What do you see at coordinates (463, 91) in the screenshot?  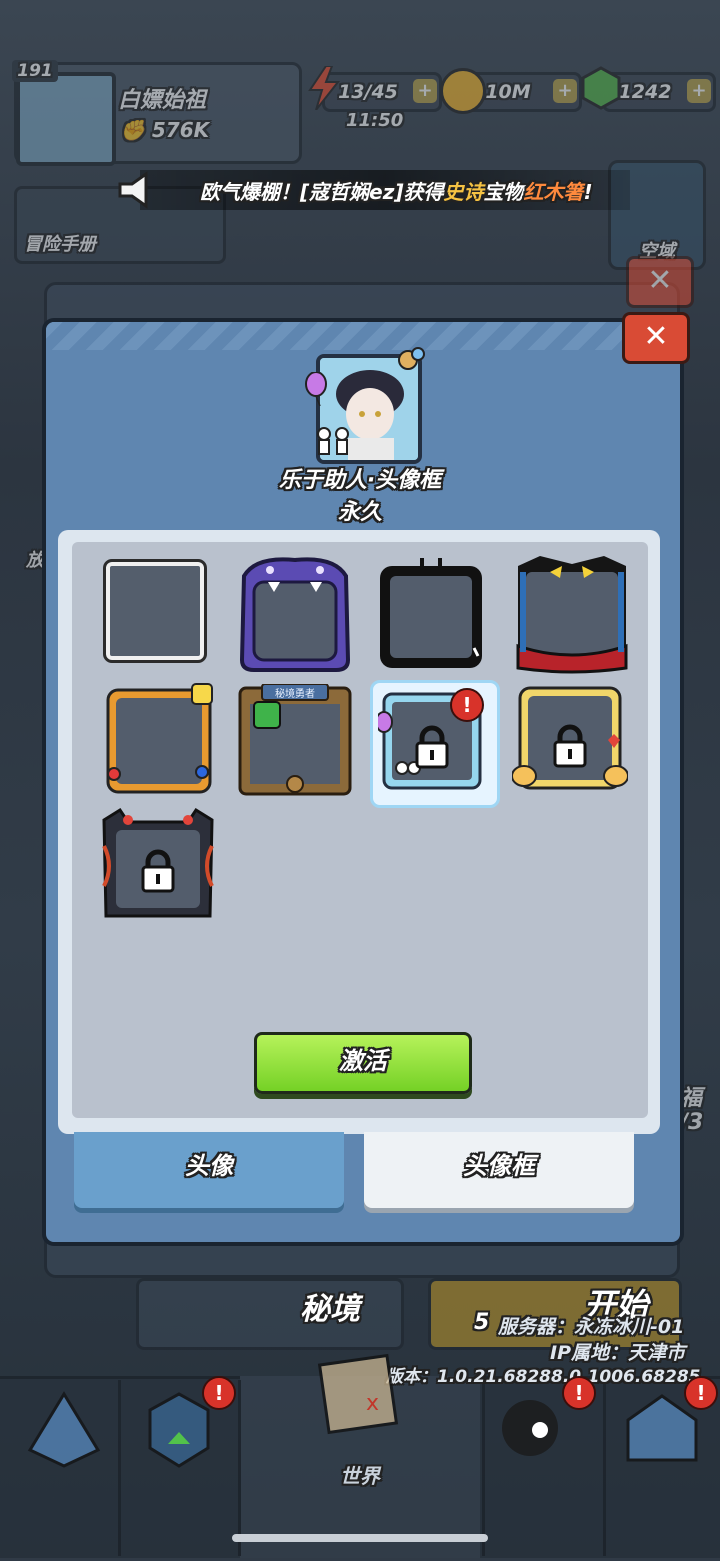 I see `gold-coin-icon` at bounding box center [463, 91].